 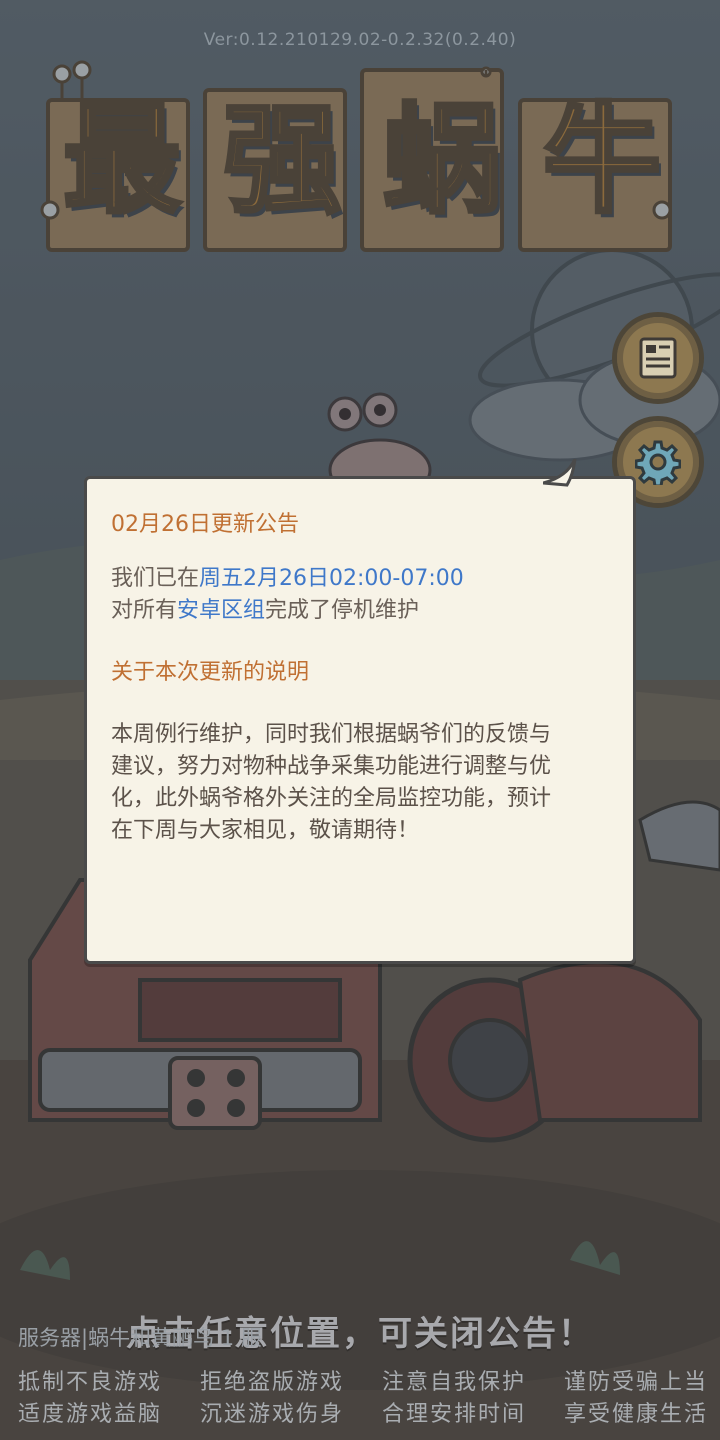 I want to click on health-advice: 沉迷游戏伤身, so click(x=271, y=1414).